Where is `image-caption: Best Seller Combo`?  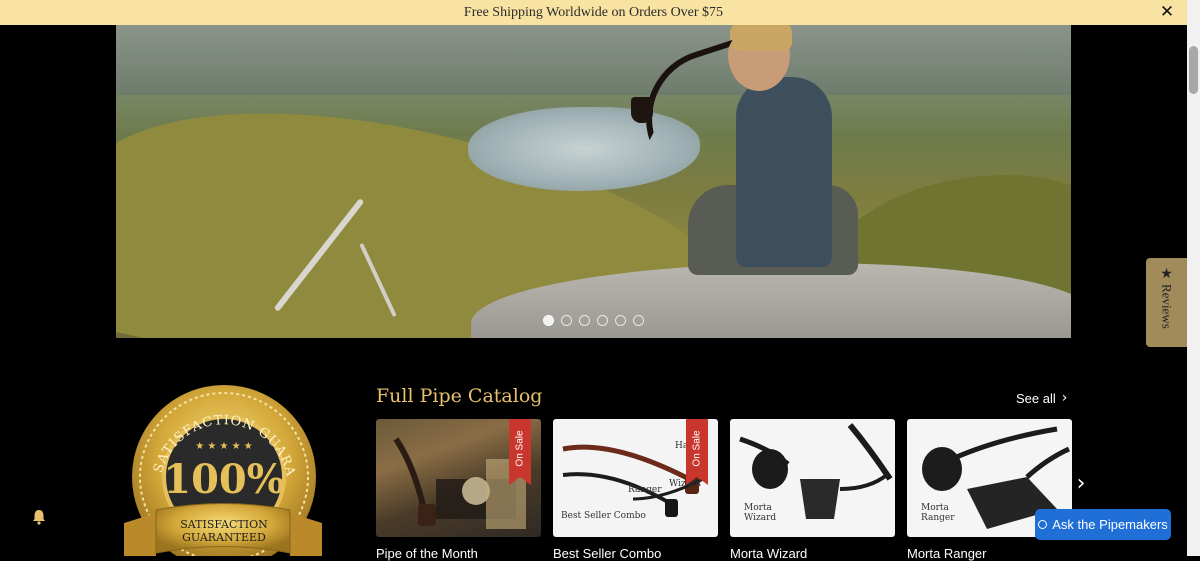
image-caption: Best Seller Combo is located at coordinates (603, 516).